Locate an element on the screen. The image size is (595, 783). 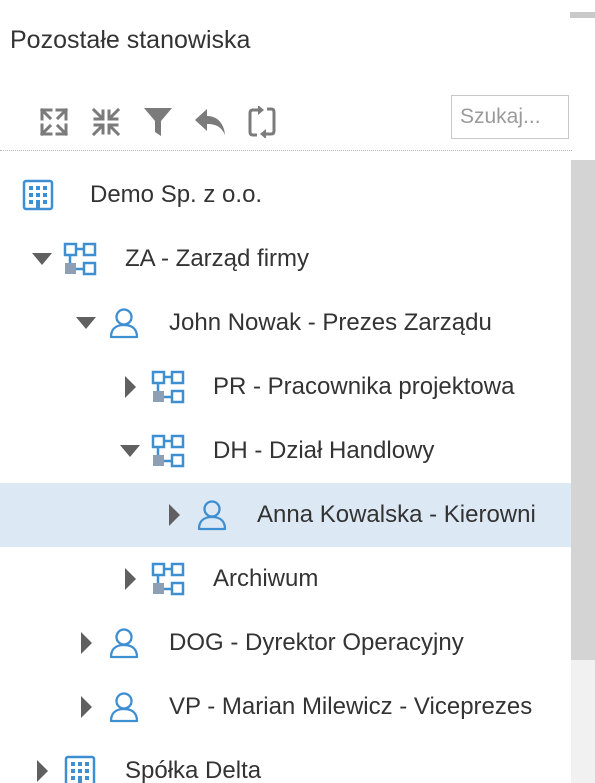
tree-row: John Nowak - Prezes Zarządu is located at coordinates (285, 323).